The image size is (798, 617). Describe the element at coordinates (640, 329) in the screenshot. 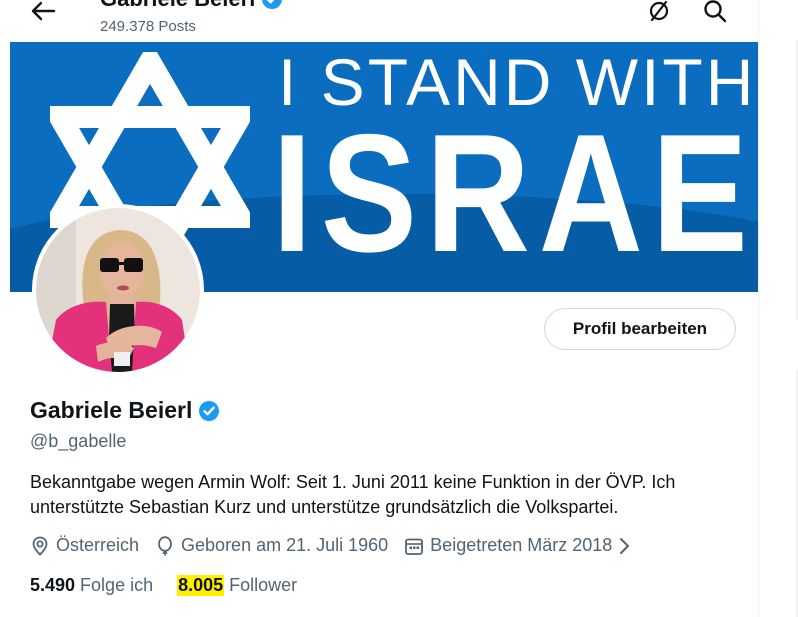

I see `edit-profile-button: Profil bearbeiten` at that location.